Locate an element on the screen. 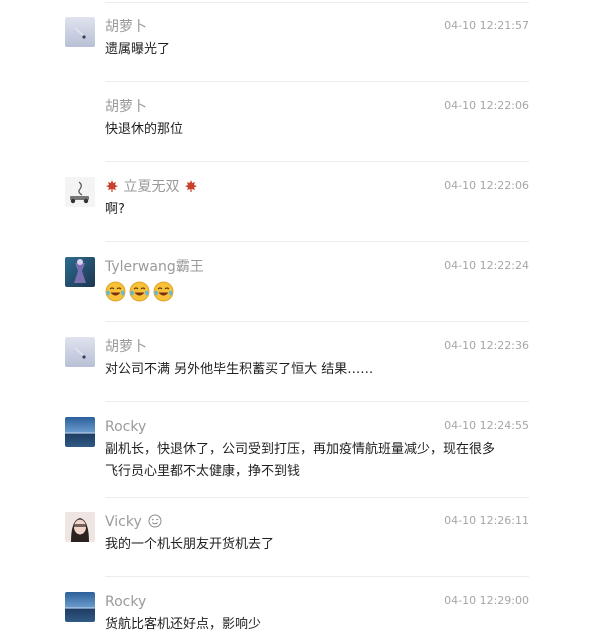 This screenshot has width=591, height=640. comment-time: 04-10 12:24:55 is located at coordinates (486, 425).